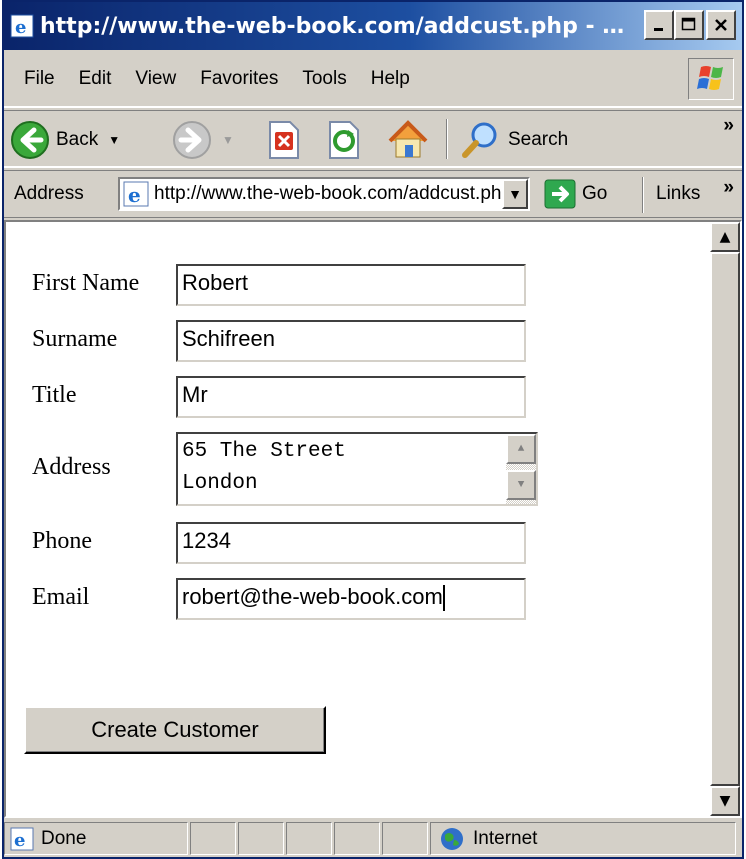 Image resolution: width=746 pixels, height=859 pixels. What do you see at coordinates (264, 451) in the screenshot?
I see `address-line-1: 65 The Street` at bounding box center [264, 451].